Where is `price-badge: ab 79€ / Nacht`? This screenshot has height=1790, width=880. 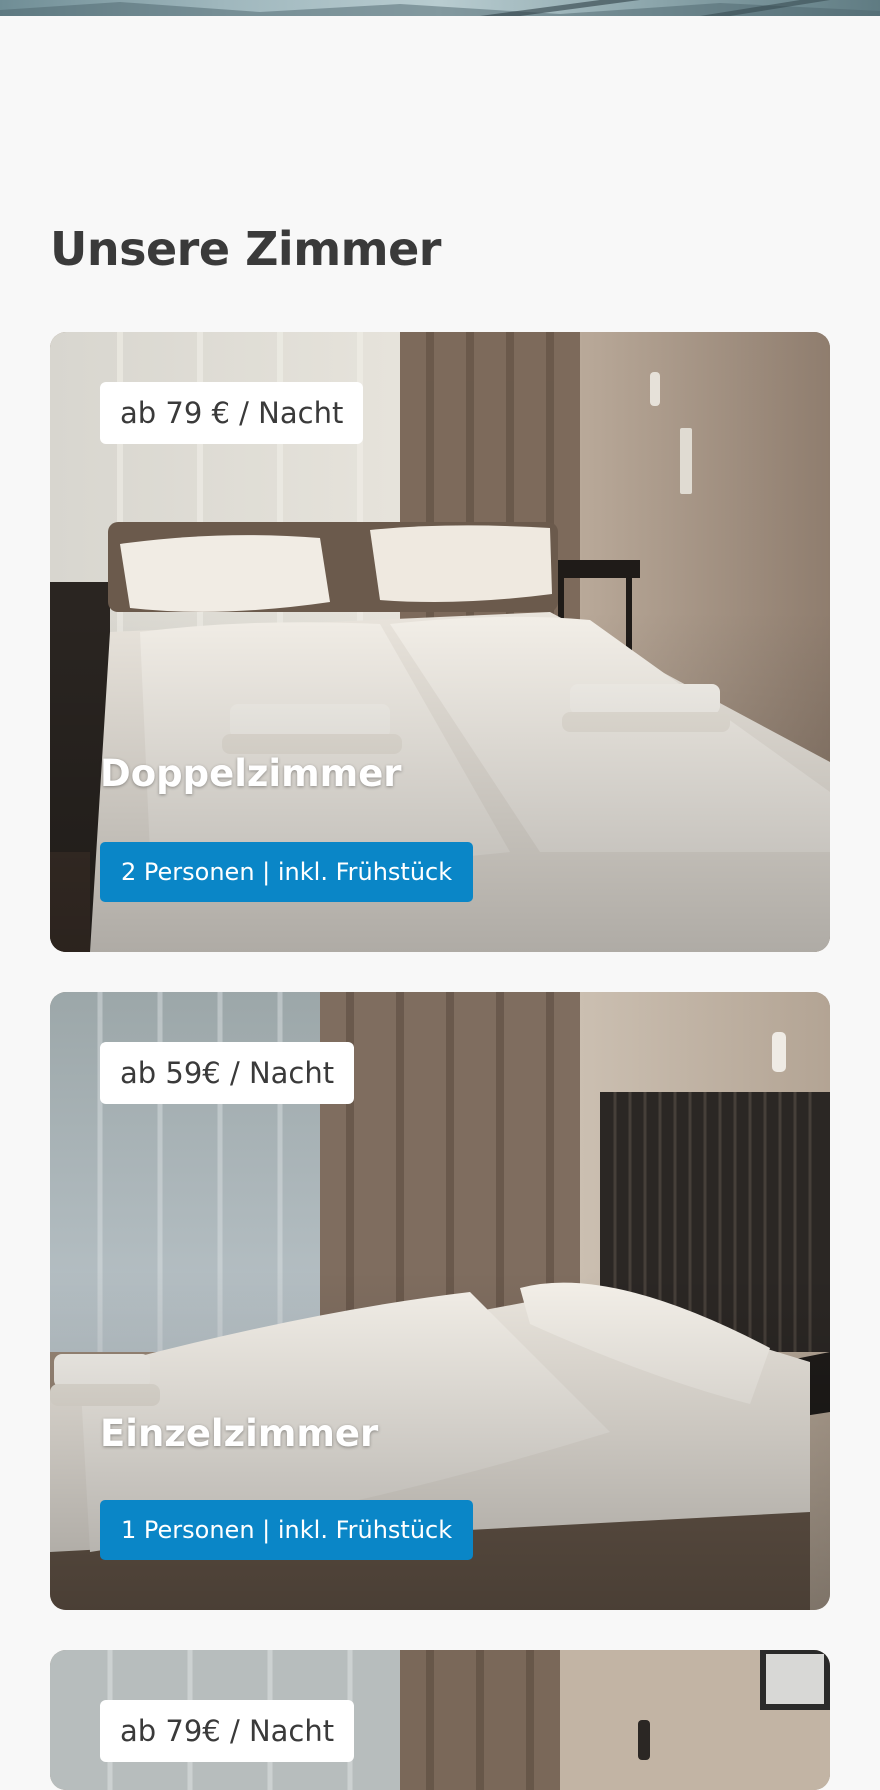 price-badge: ab 79€ / Nacht is located at coordinates (227, 1731).